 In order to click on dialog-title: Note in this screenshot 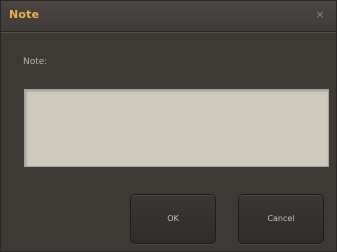, I will do `click(24, 14)`.